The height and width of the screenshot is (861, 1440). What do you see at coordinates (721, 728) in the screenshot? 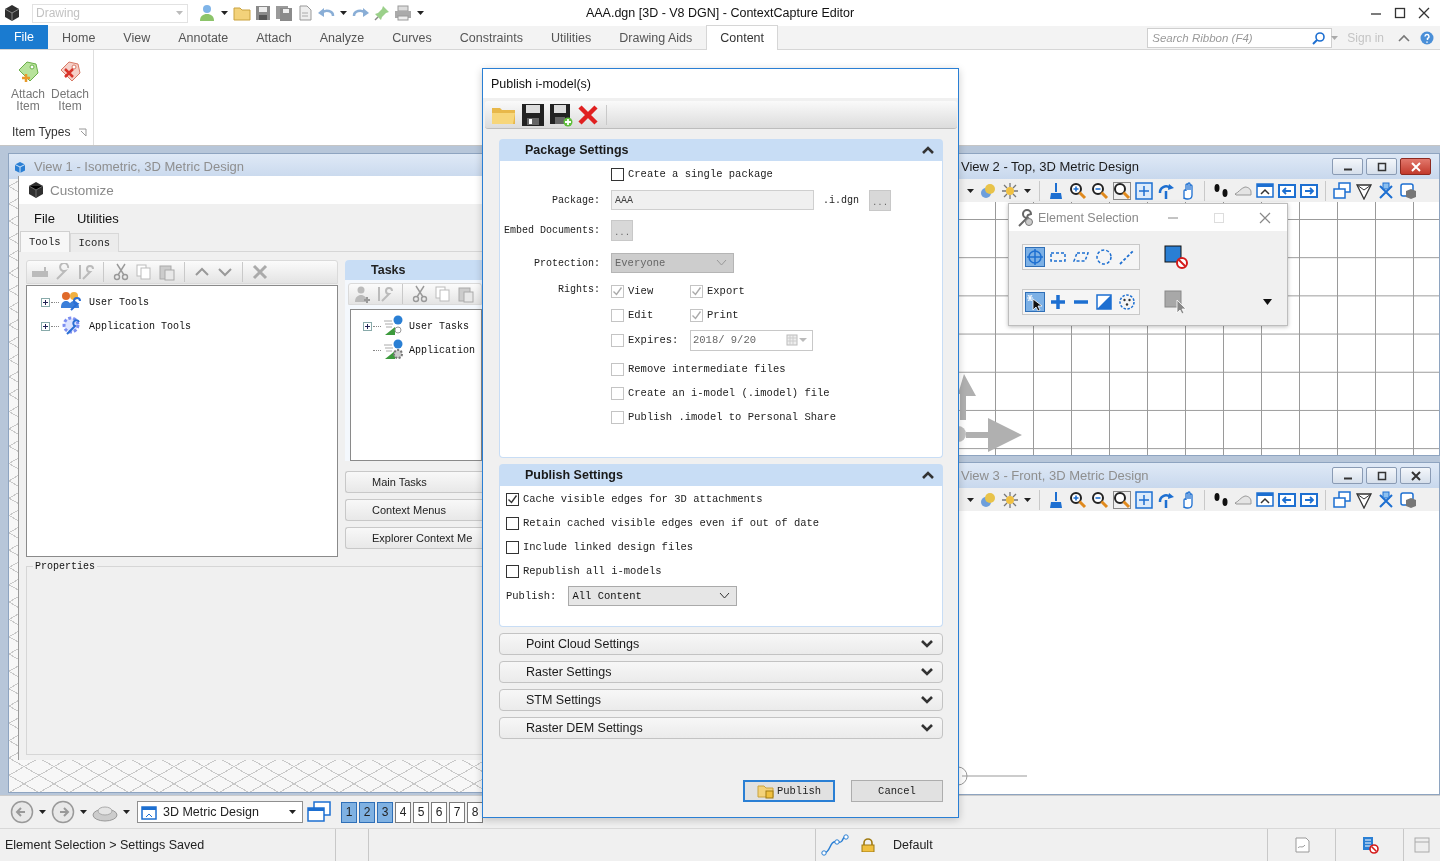
I see `section-header: Raster DEM Settings` at bounding box center [721, 728].